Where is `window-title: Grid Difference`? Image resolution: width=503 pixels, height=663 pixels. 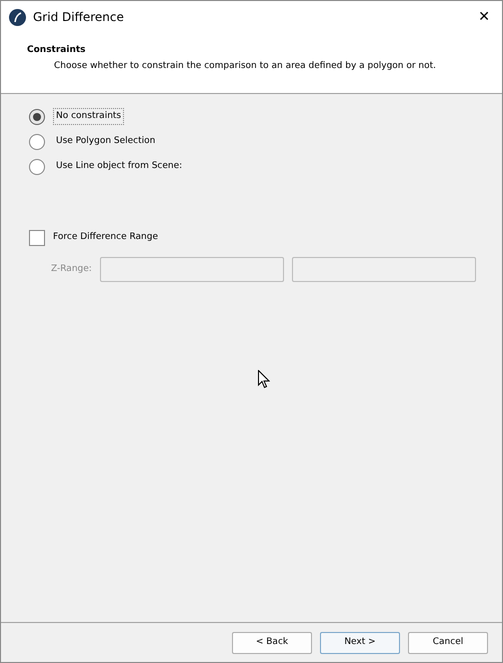
window-title: Grid Difference is located at coordinates (78, 17).